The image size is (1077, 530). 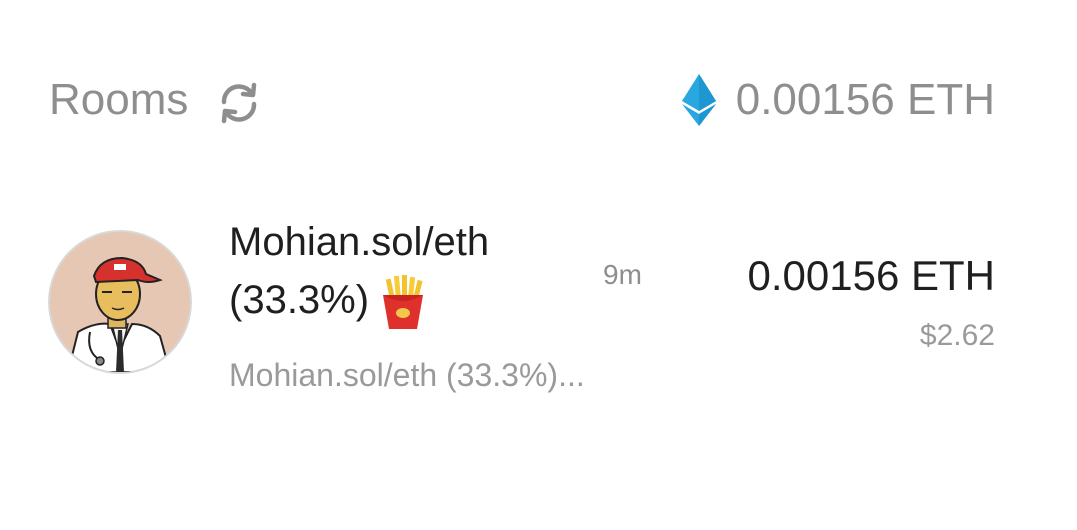 I want to click on refresh-button, so click(x=239, y=103).